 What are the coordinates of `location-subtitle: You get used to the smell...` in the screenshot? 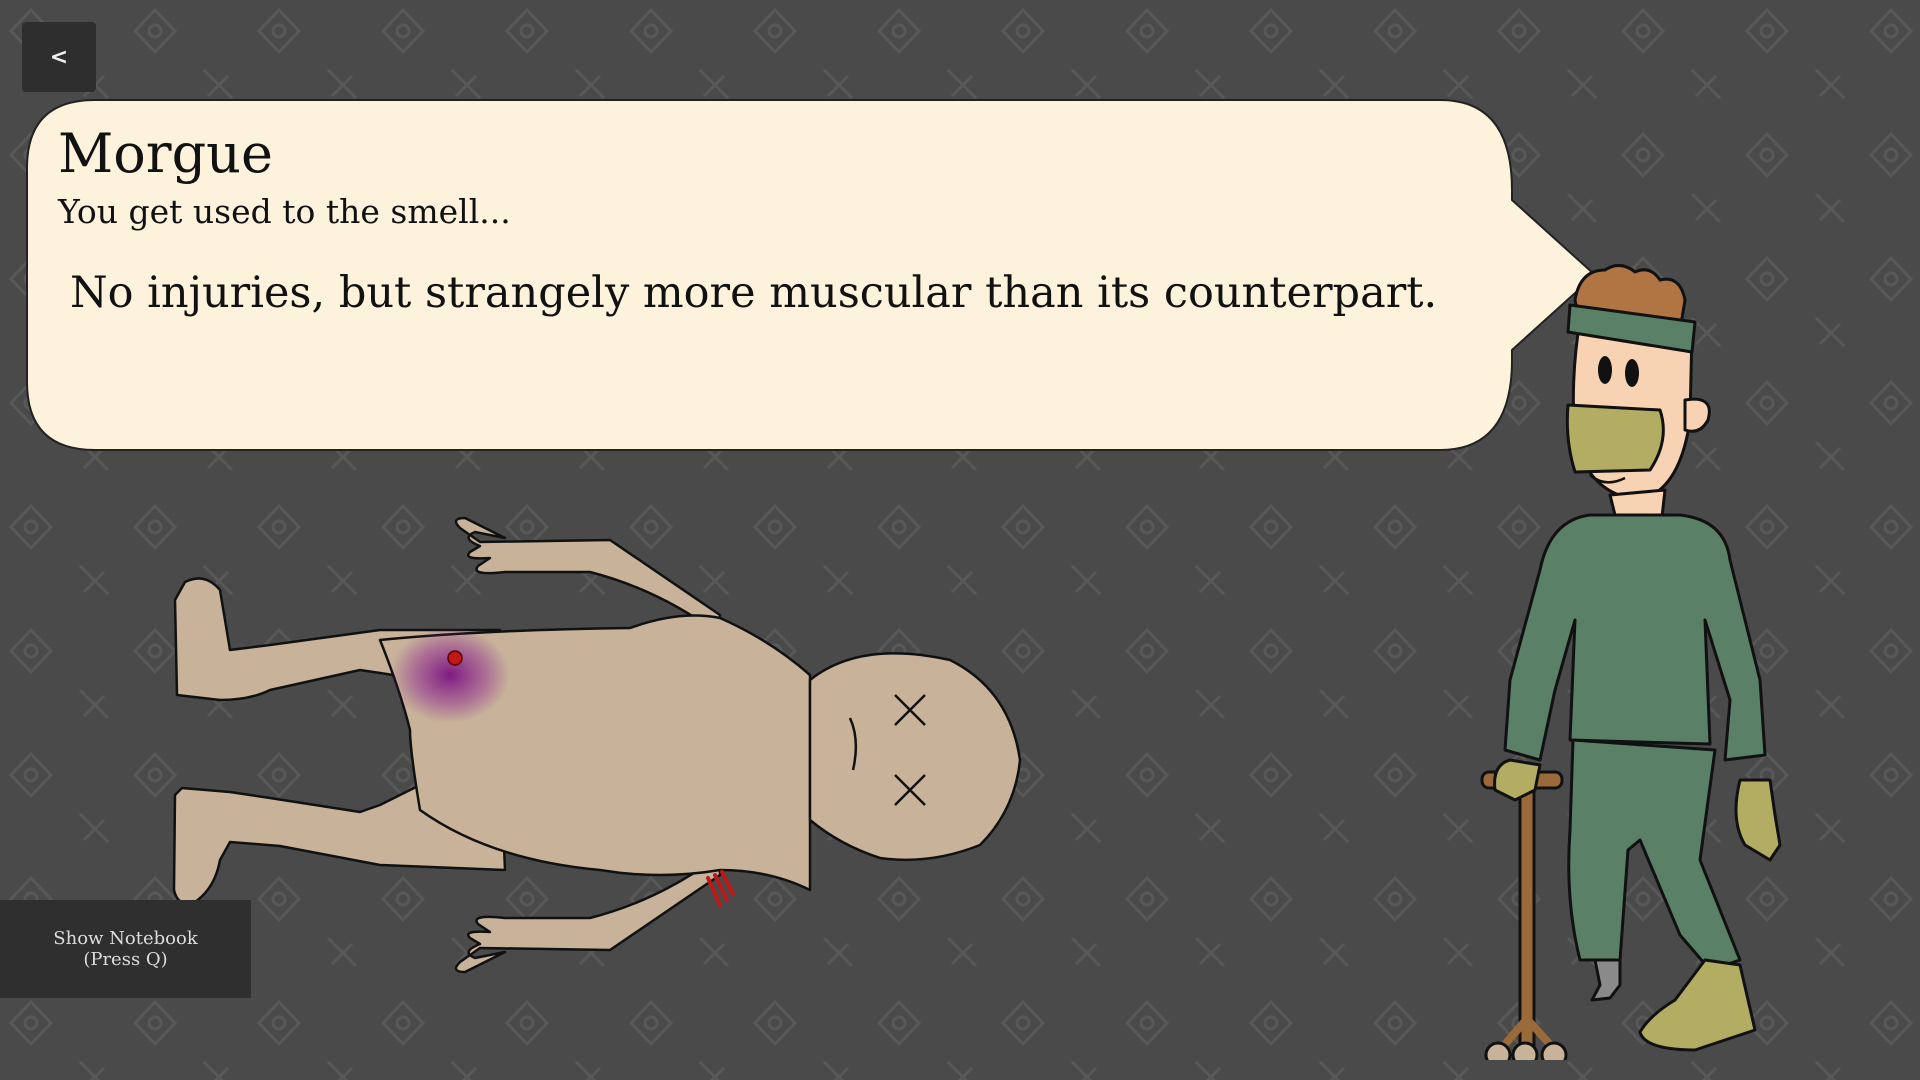 It's located at (284, 211).